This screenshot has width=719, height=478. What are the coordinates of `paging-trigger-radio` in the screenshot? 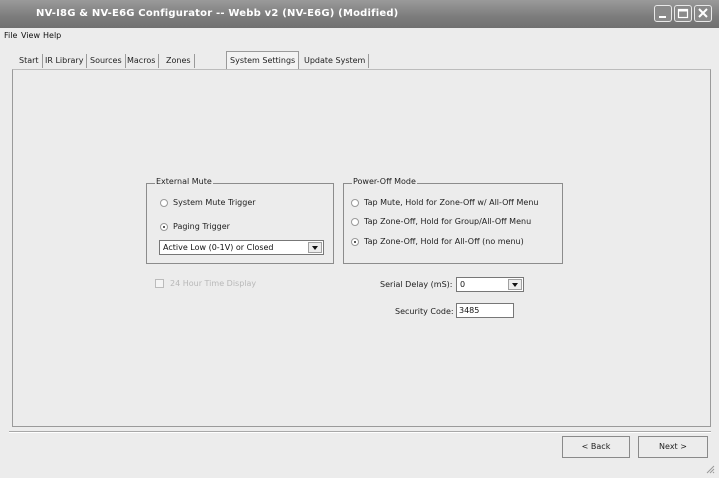 It's located at (164, 227).